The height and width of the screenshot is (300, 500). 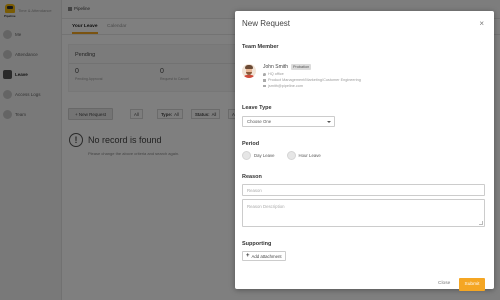 I want to click on period-options: Day Leave Hour Leave, so click(x=287, y=155).